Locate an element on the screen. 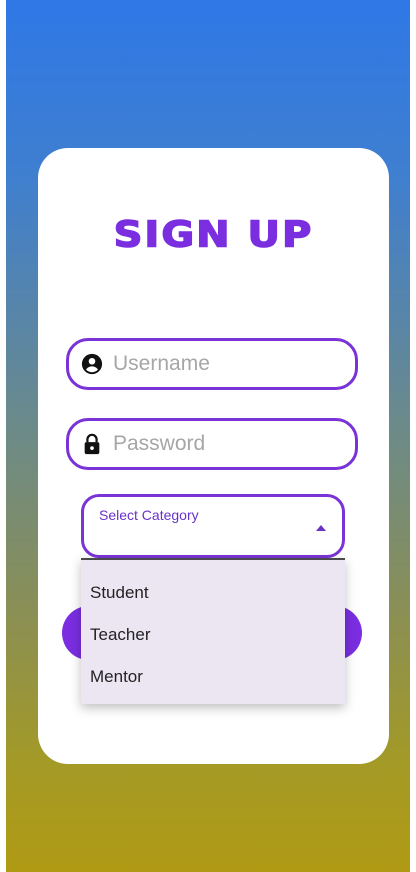 This screenshot has height=872, width=416. arrow-up-icon is located at coordinates (321, 528).